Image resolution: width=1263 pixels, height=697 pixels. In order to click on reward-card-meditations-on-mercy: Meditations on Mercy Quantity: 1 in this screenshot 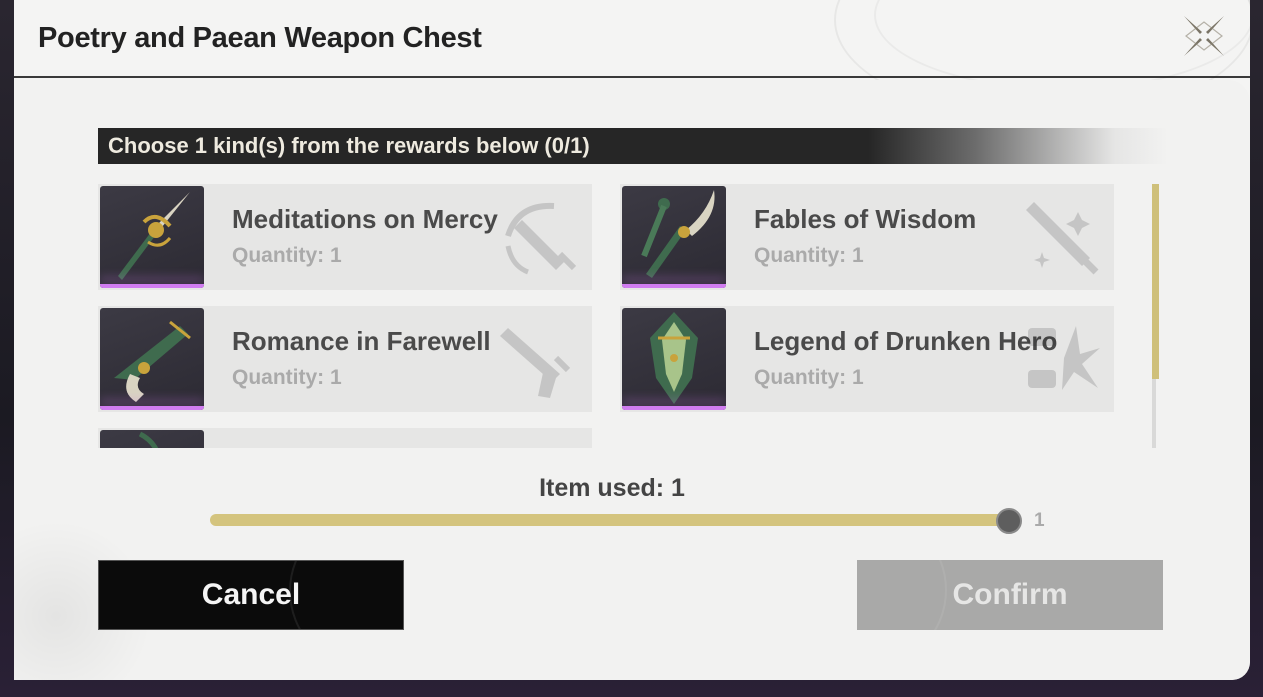, I will do `click(345, 237)`.